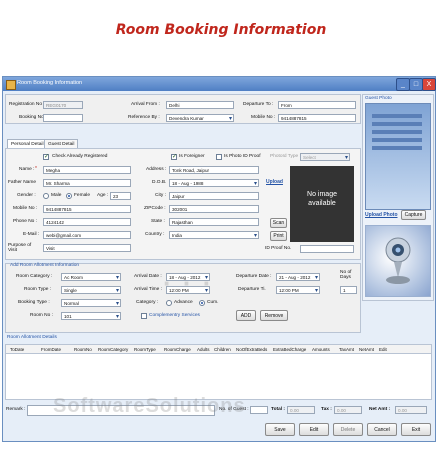 This screenshot has width=442, height=459. What do you see at coordinates (317, 105) in the screenshot?
I see `departure-to-field: From` at bounding box center [317, 105].